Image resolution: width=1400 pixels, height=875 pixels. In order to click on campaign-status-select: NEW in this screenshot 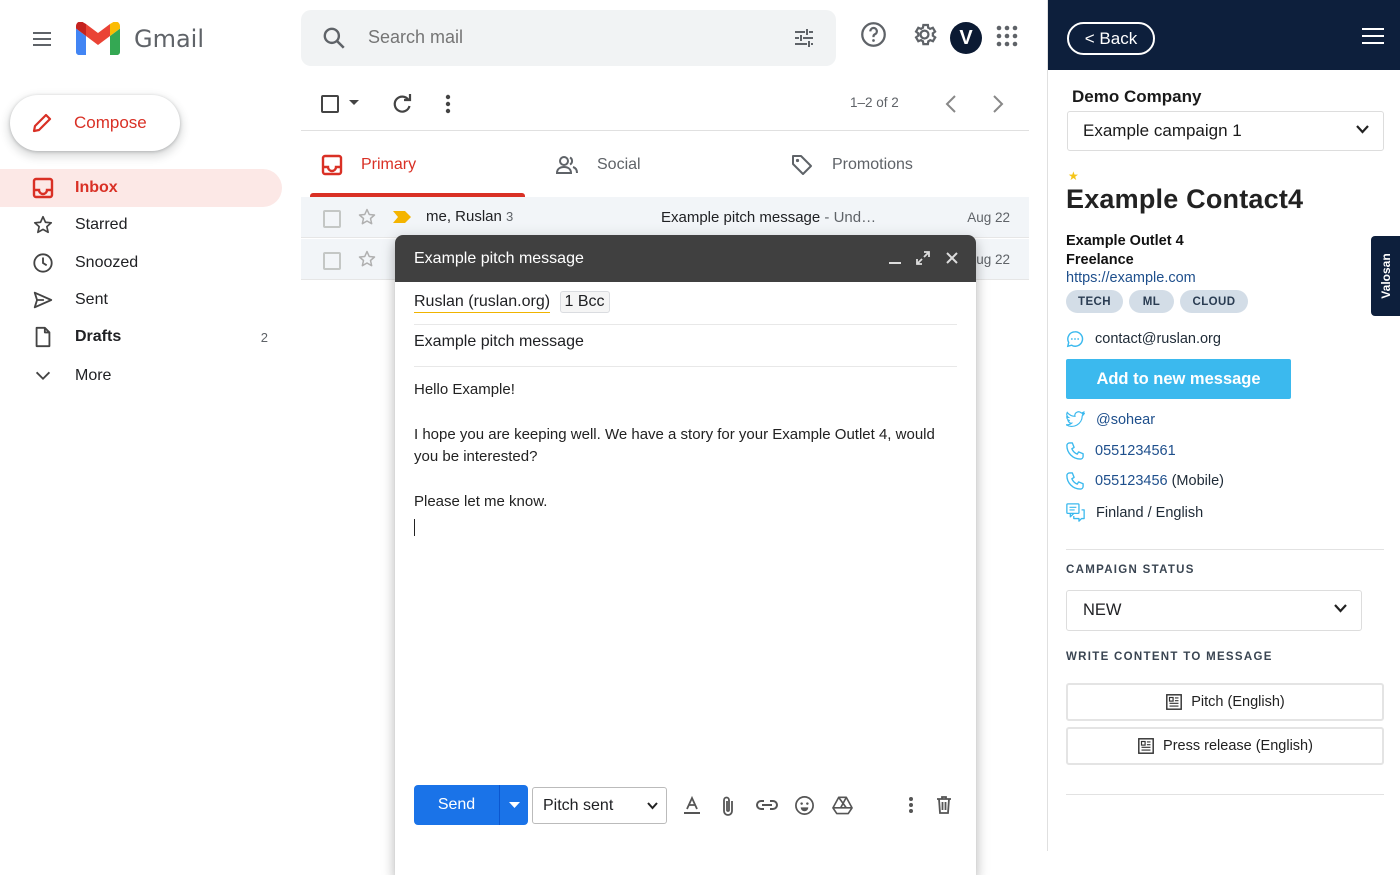, I will do `click(1214, 610)`.